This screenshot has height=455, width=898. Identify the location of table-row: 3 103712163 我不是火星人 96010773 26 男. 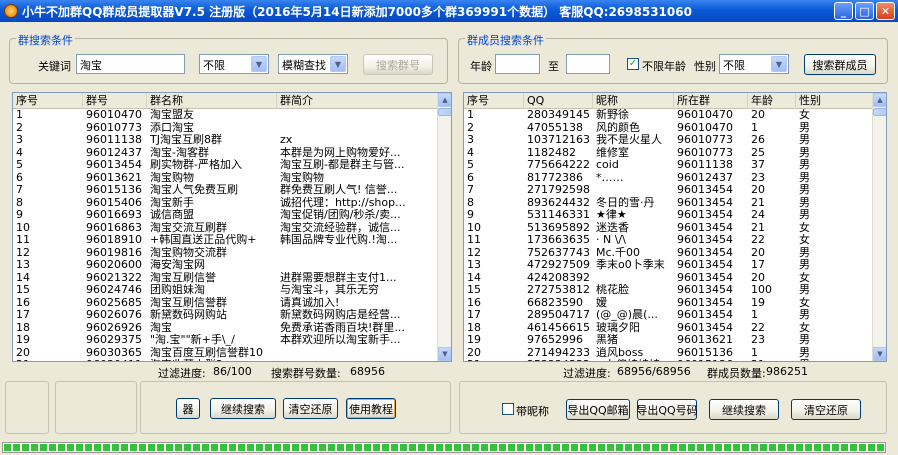
(669, 140).